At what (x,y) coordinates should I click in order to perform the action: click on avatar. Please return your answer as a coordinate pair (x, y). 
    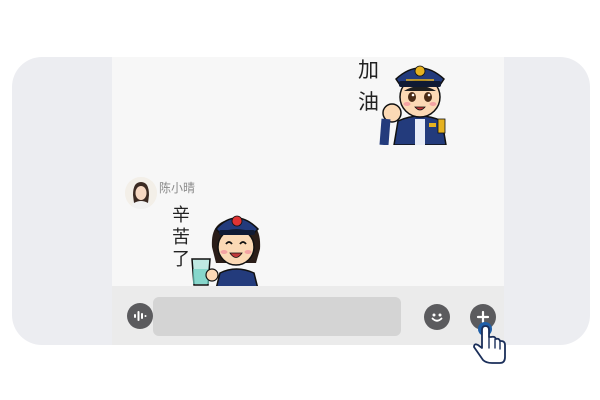
    Looking at the image, I should click on (141, 193).